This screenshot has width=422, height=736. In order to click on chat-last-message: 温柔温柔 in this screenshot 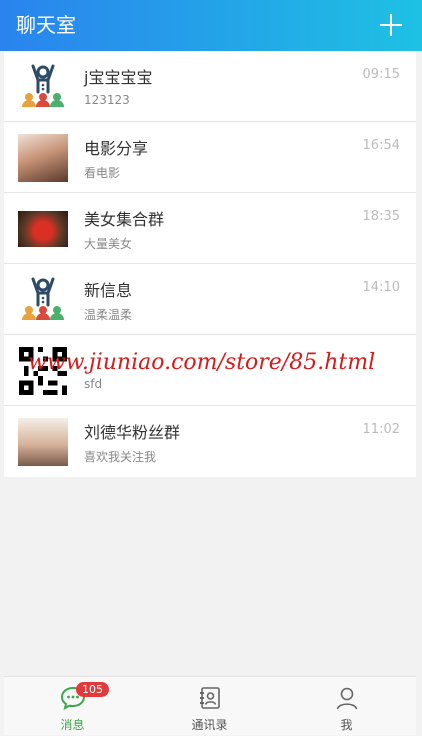, I will do `click(108, 315)`.